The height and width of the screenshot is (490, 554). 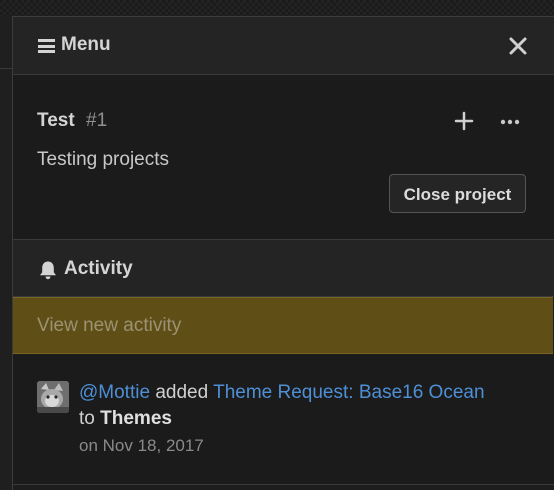 What do you see at coordinates (86, 44) in the screenshot?
I see `panel-title: Menu` at bounding box center [86, 44].